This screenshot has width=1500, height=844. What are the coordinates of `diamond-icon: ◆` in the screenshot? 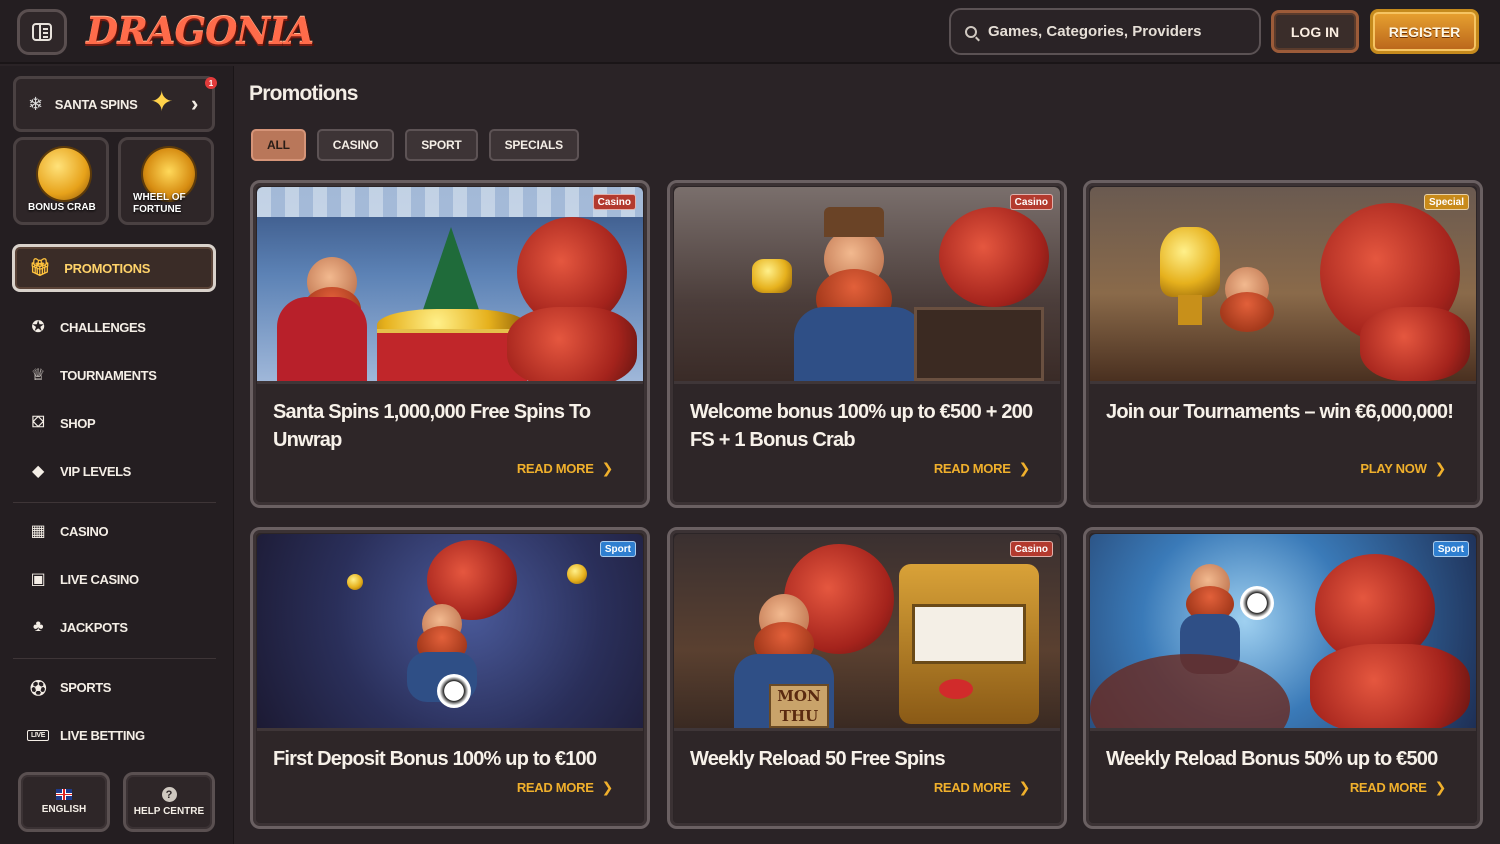 It's located at (38, 471).